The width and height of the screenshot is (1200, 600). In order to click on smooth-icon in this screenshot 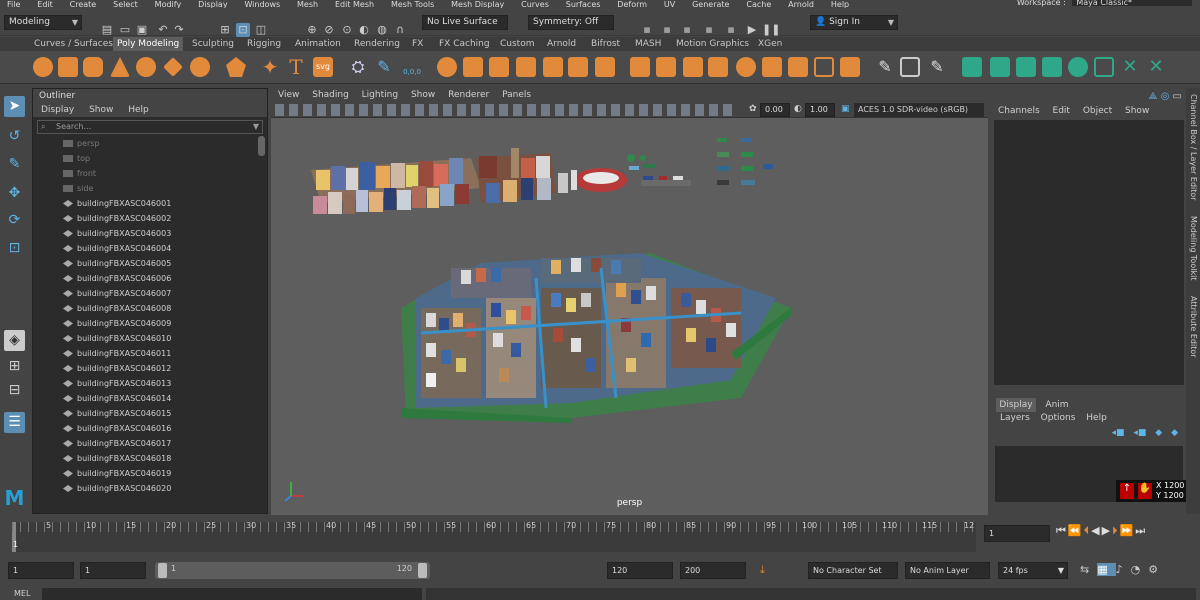, I will do `click(526, 67)`.